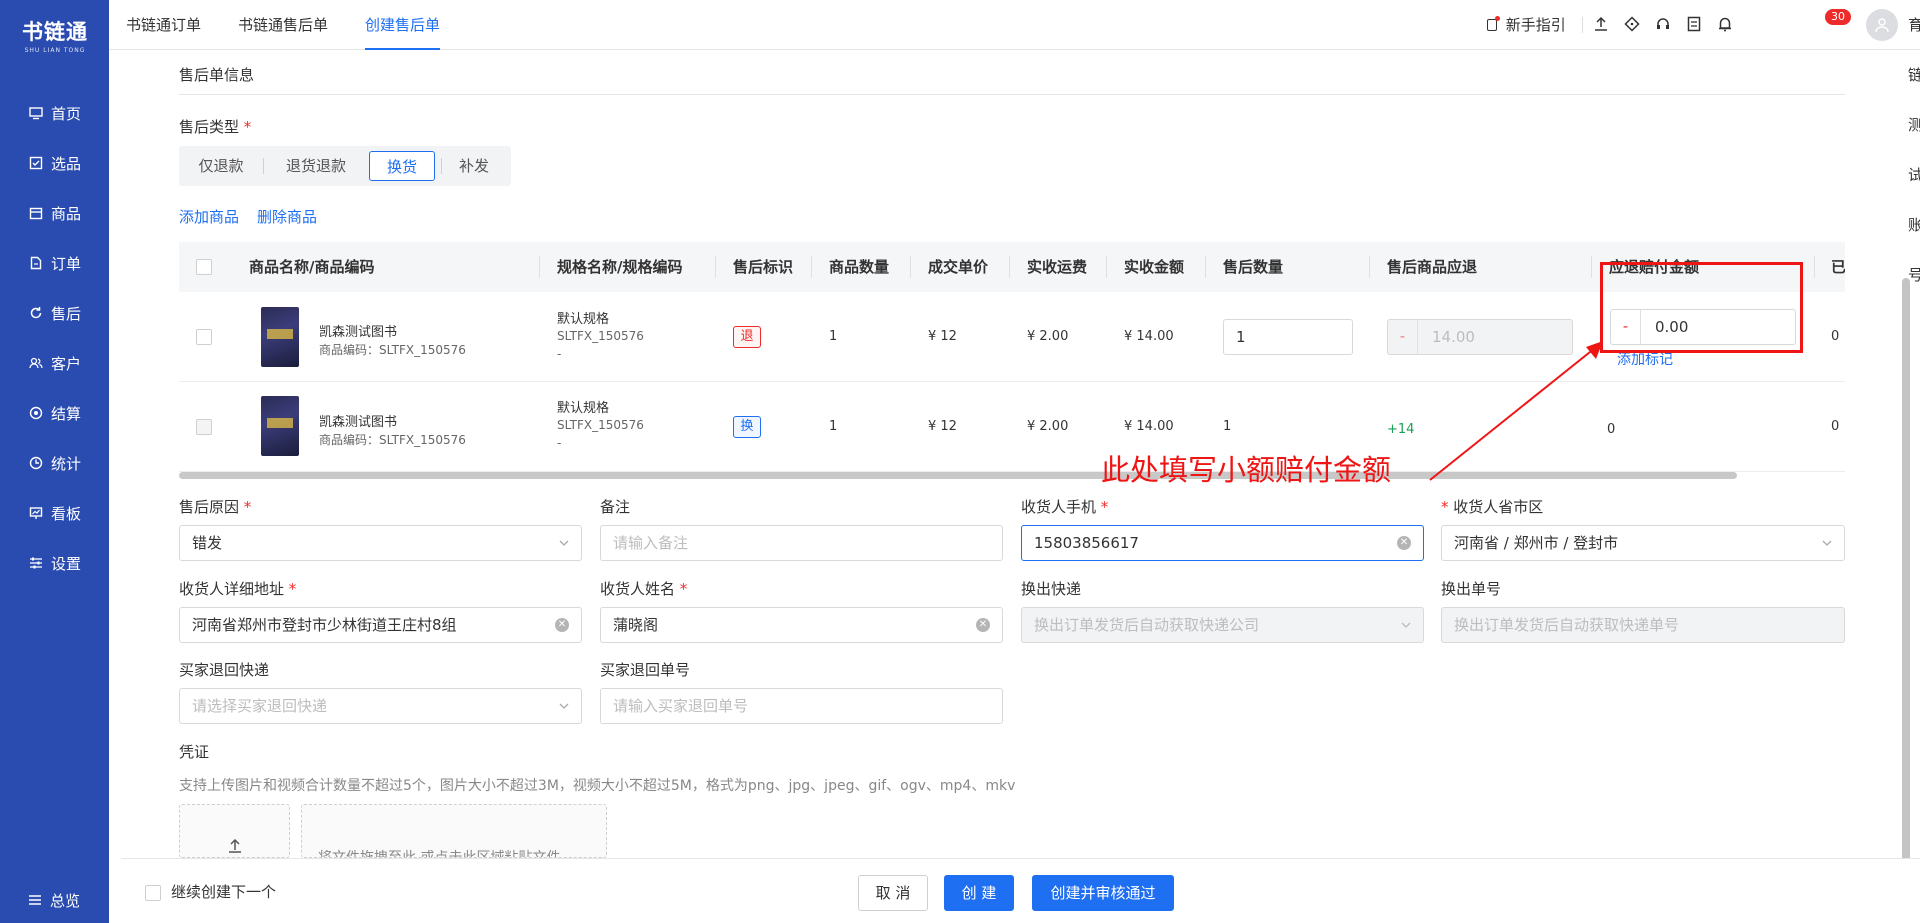  I want to click on address-input: 河南省郑州市登封市少林街道王庄村8组 ✕, so click(380, 625).